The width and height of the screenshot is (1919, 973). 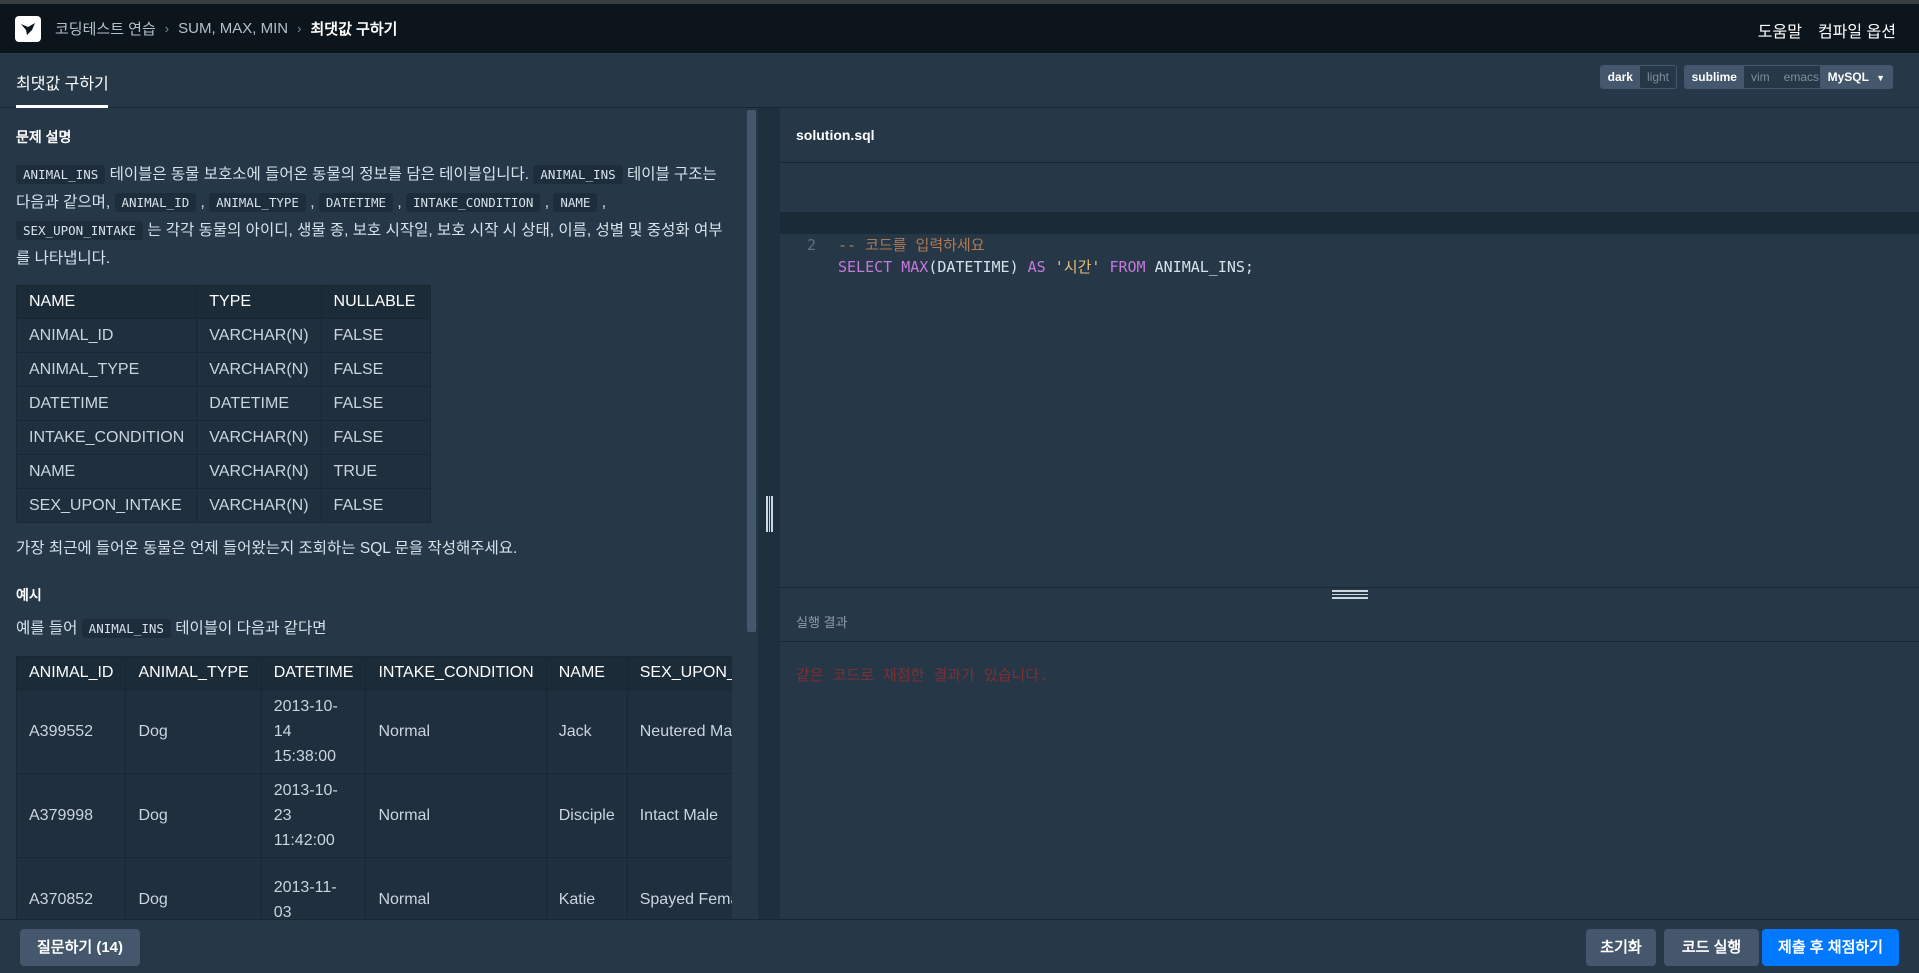 I want to click on code-name: NAME, so click(x=575, y=202).